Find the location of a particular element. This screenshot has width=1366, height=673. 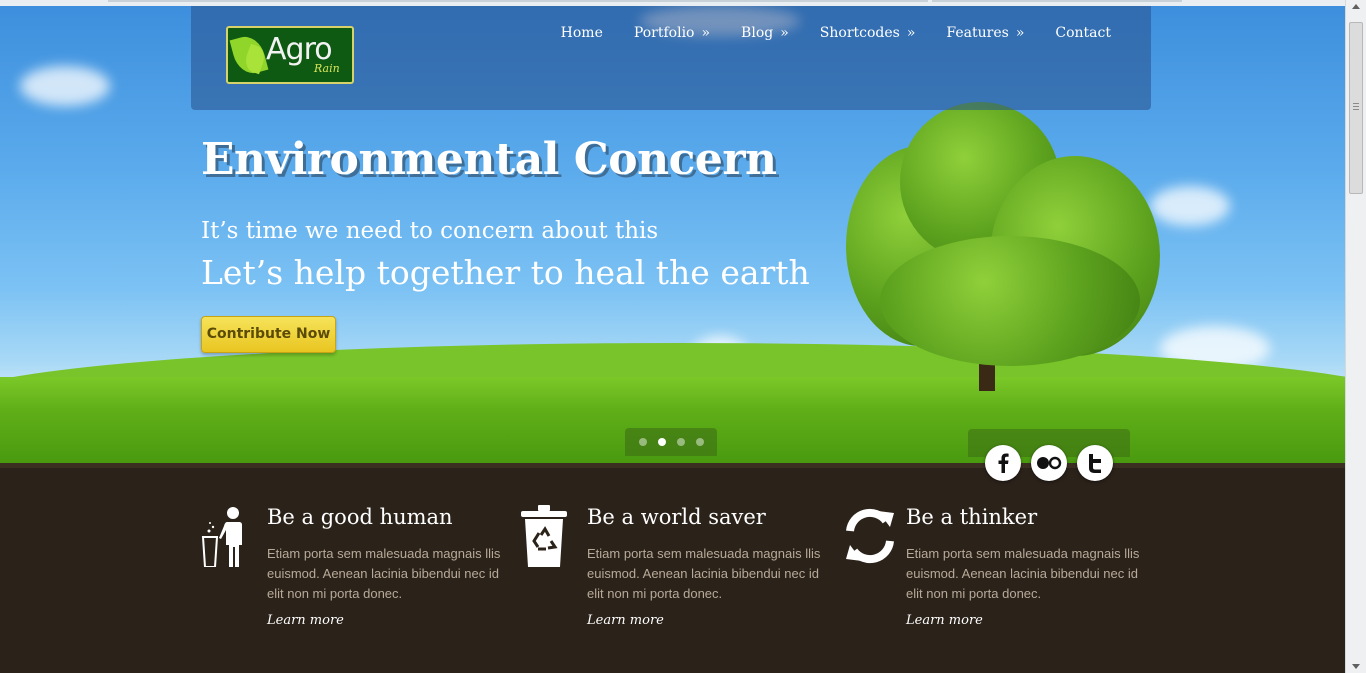

scroll-down-arrow-icon is located at coordinates (1356, 666).